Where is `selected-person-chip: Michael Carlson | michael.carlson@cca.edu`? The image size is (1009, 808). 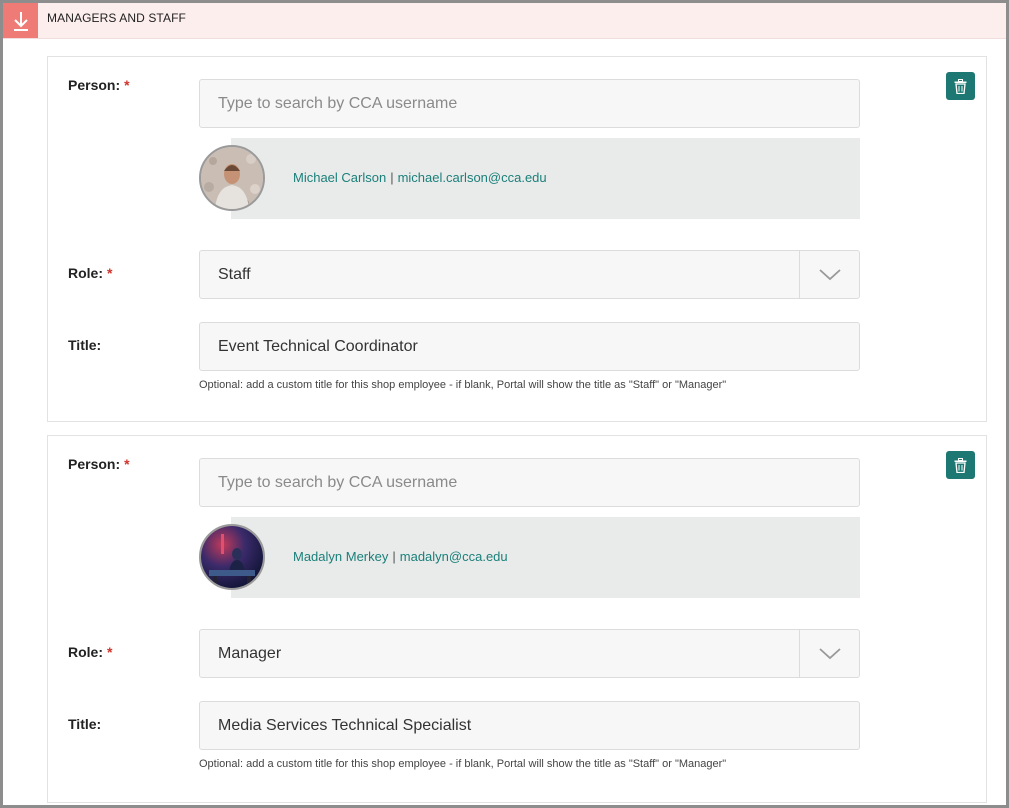
selected-person-chip: Michael Carlson | michael.carlson@cca.edu is located at coordinates (529, 178).